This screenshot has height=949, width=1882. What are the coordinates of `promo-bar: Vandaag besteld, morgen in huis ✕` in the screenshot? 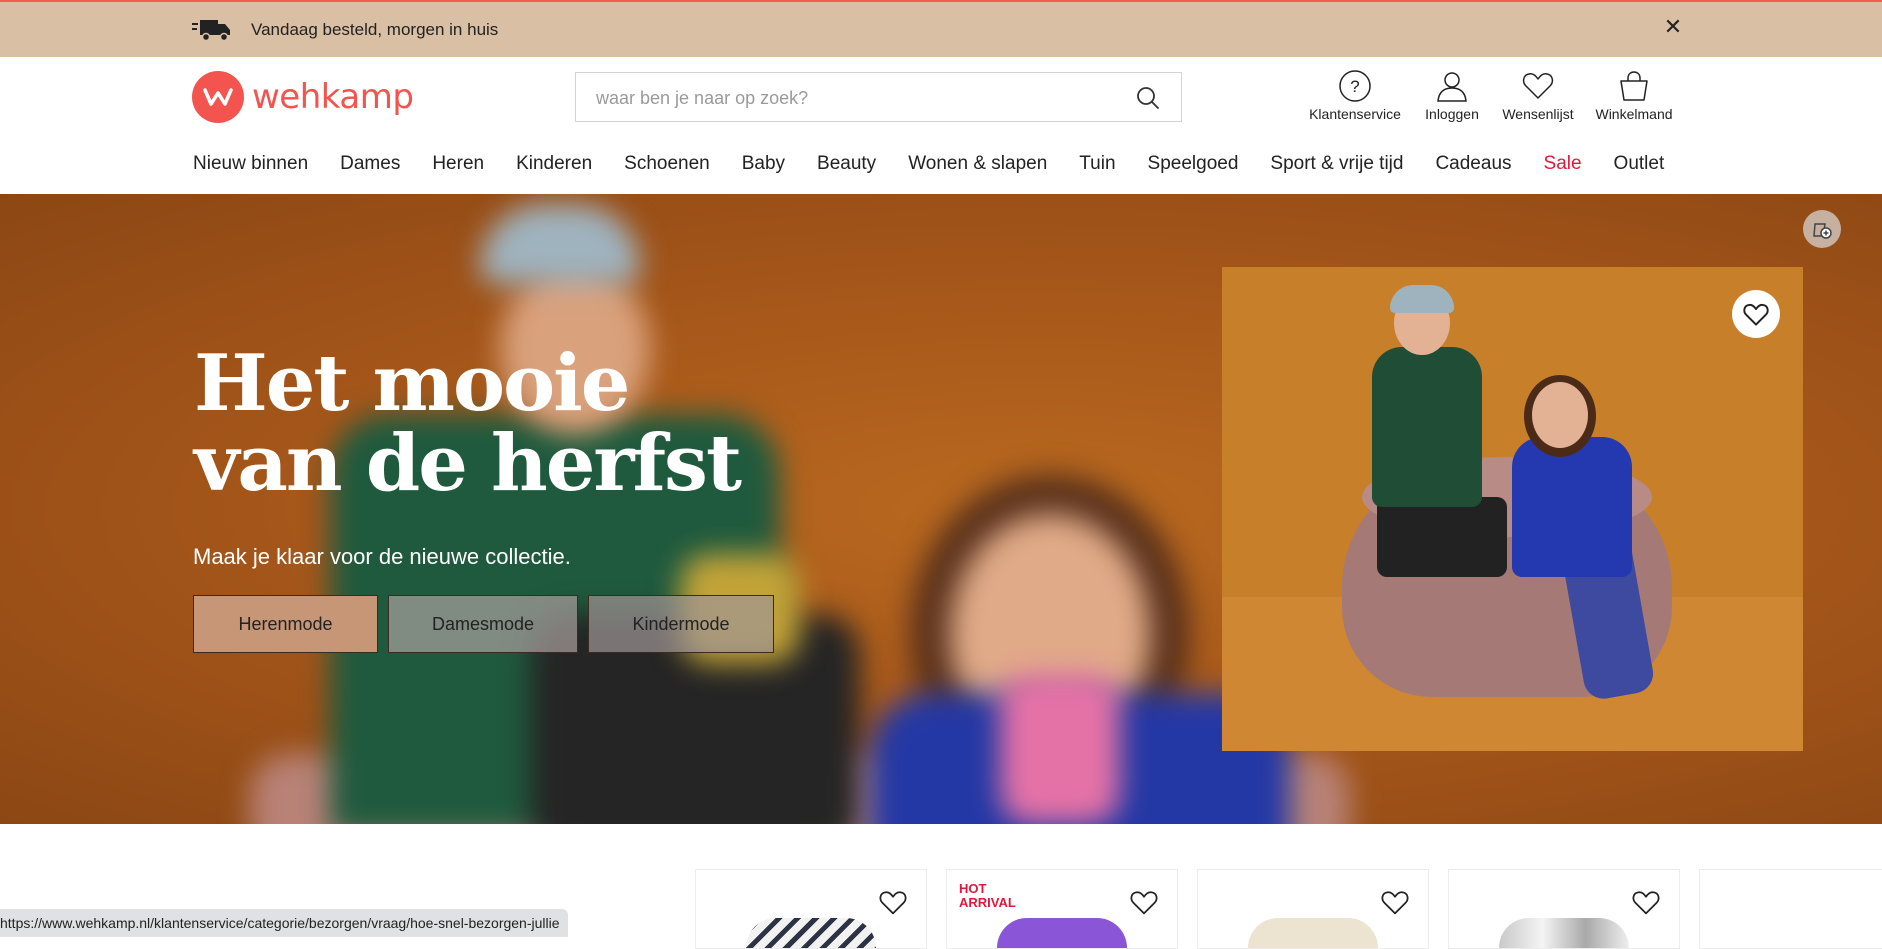 It's located at (941, 29).